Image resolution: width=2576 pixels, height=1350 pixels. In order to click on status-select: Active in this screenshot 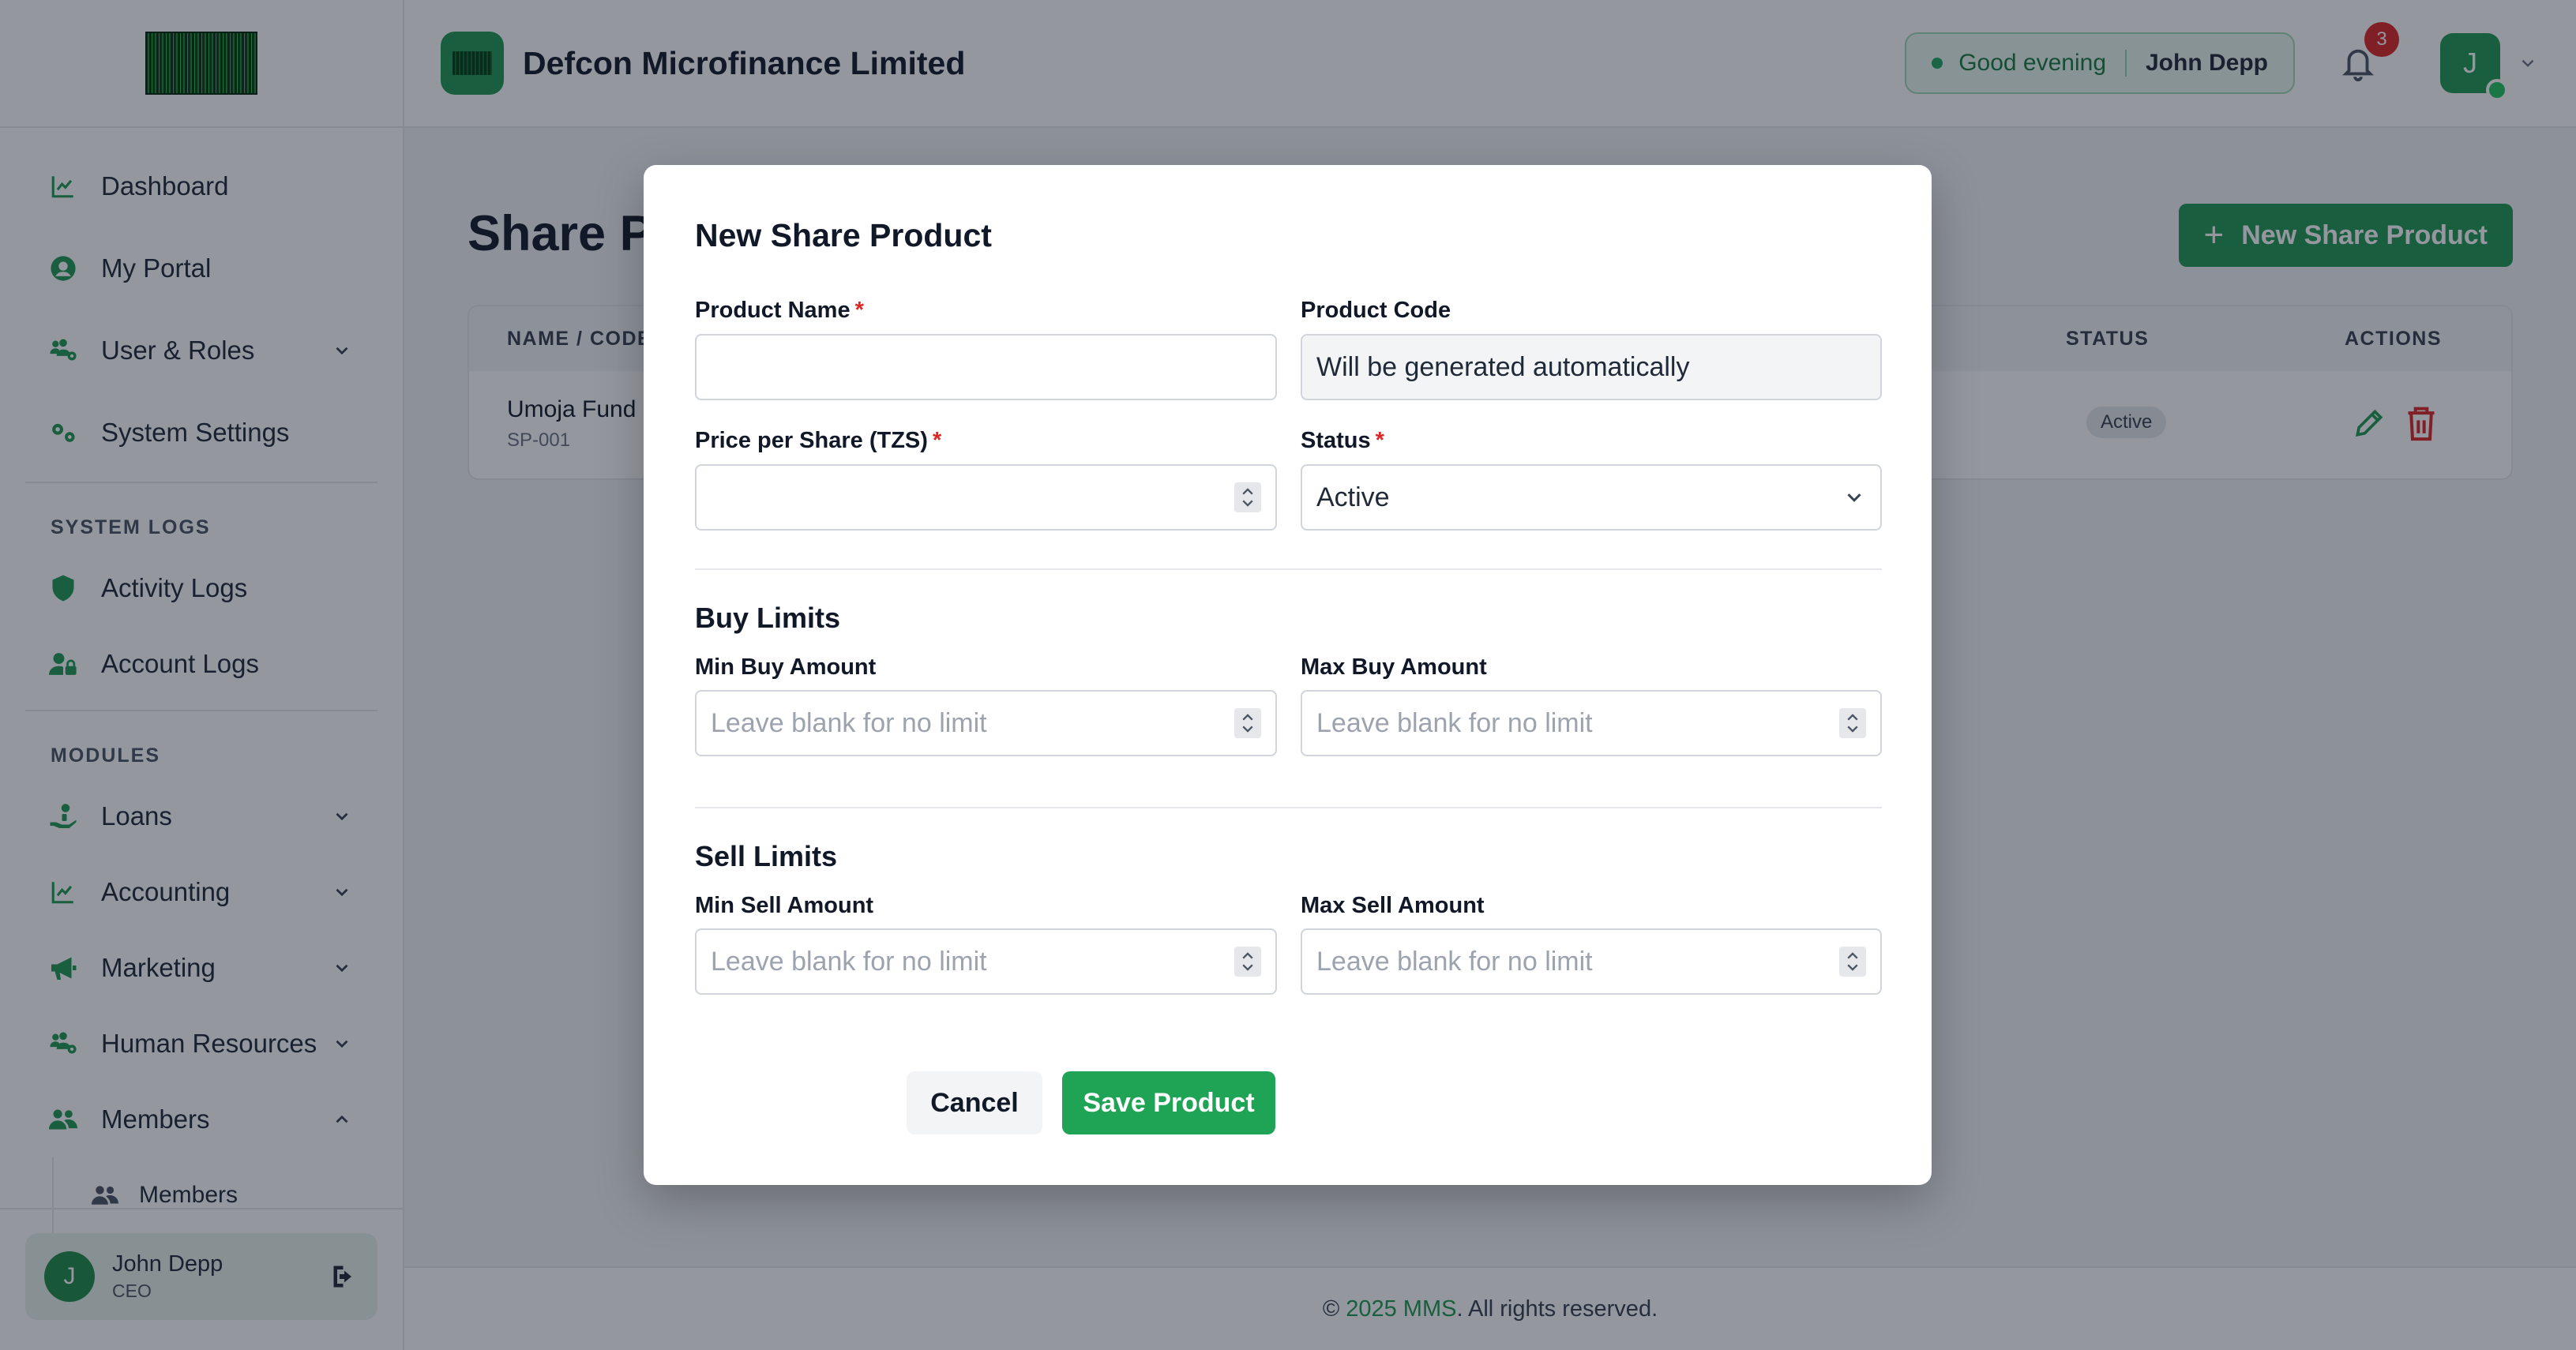, I will do `click(1591, 497)`.